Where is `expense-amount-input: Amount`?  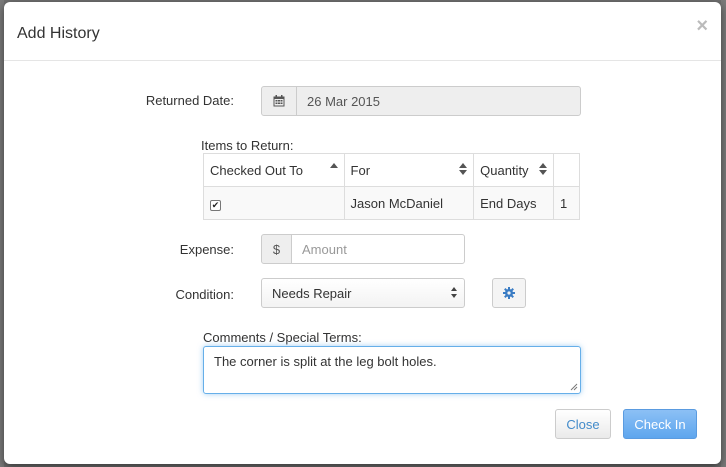 expense-amount-input: Amount is located at coordinates (378, 249).